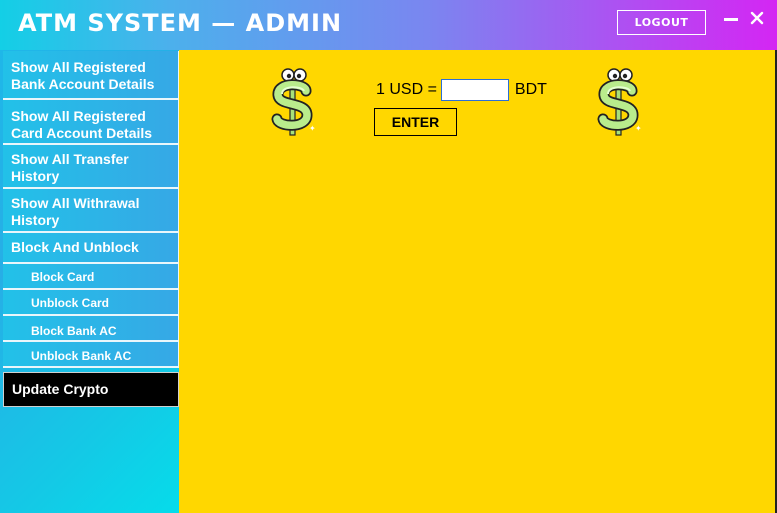 This screenshot has width=777, height=513. What do you see at coordinates (661, 22) in the screenshot?
I see `logout-button: LOGOUT` at bounding box center [661, 22].